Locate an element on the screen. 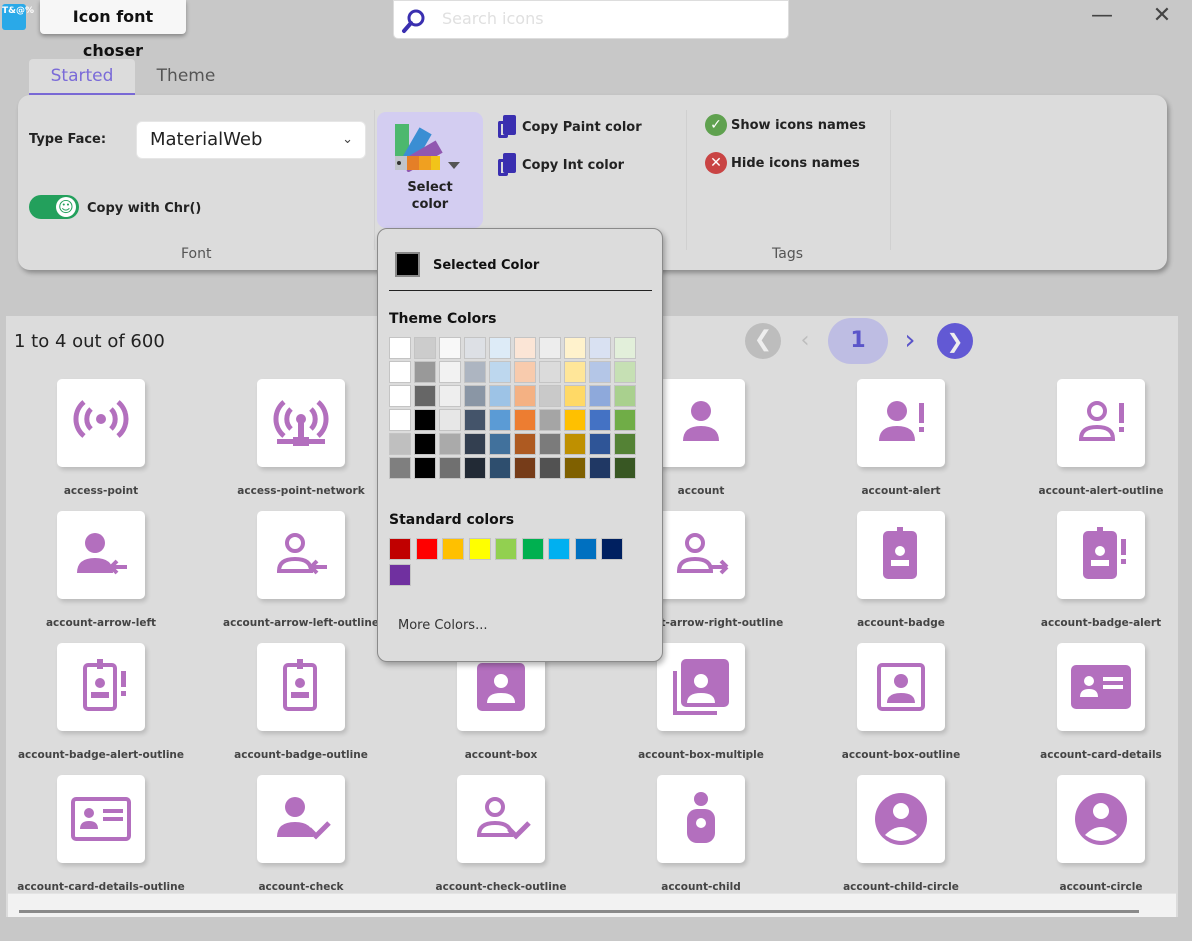  select-color-button: Select color is located at coordinates (430, 170).